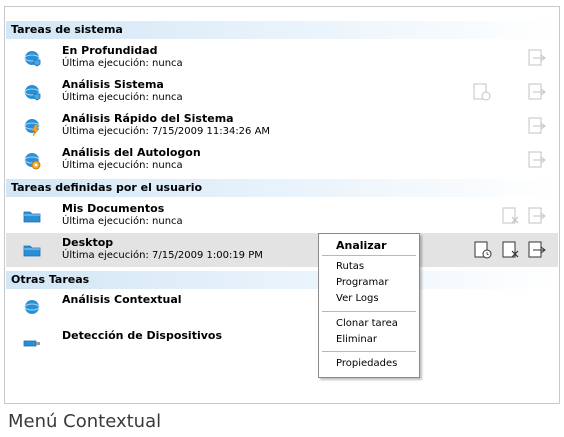 Image resolution: width=564 pixels, height=437 pixels. I want to click on task-row-en-profundidad: En Profundidad Última ejecución: nunca, so click(282, 58).